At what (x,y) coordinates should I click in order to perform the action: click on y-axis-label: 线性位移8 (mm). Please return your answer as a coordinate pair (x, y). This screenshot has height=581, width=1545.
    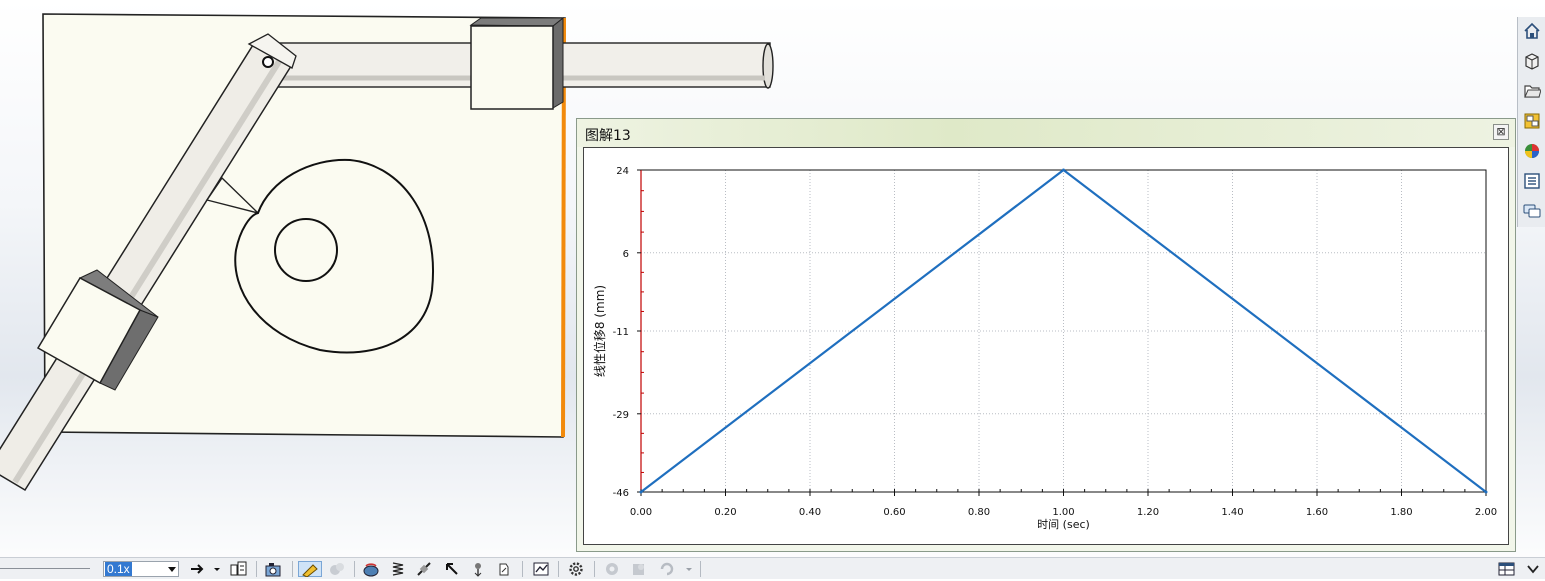
    Looking at the image, I should click on (599, 331).